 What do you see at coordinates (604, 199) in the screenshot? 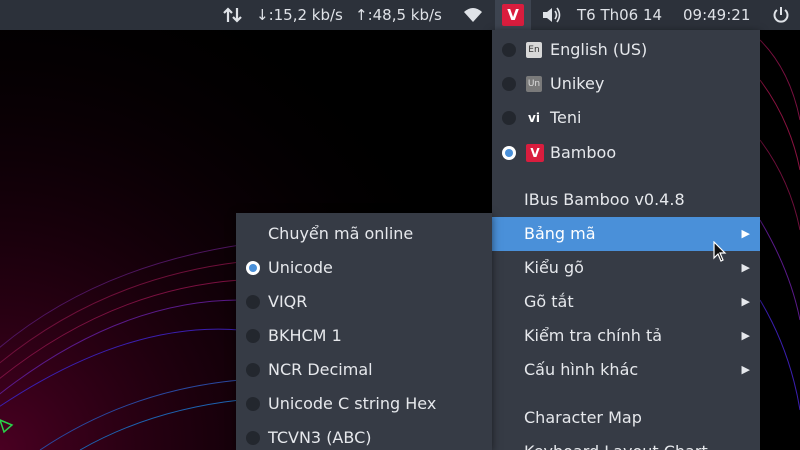
I see `version-label: IBus Bamboo v0.4.8` at bounding box center [604, 199].